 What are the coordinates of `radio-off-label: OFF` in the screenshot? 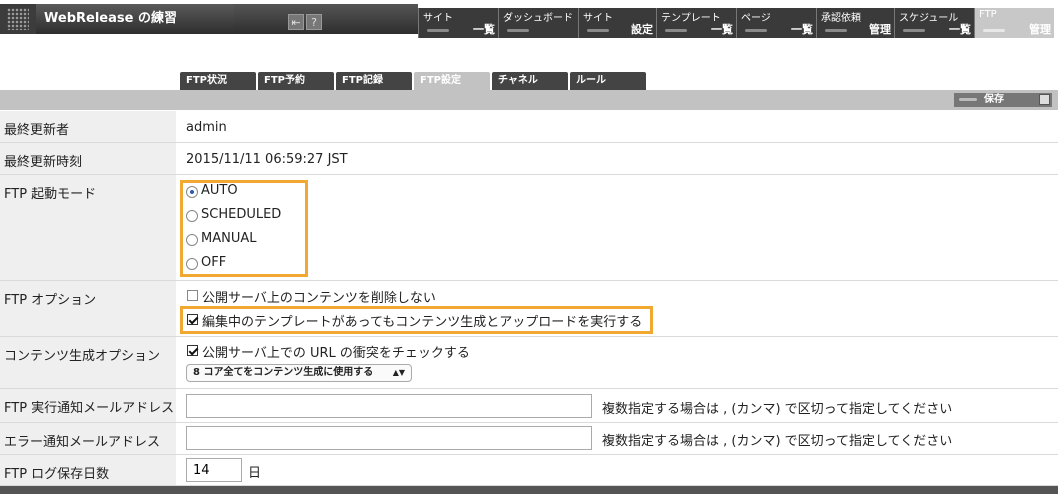 It's located at (214, 262).